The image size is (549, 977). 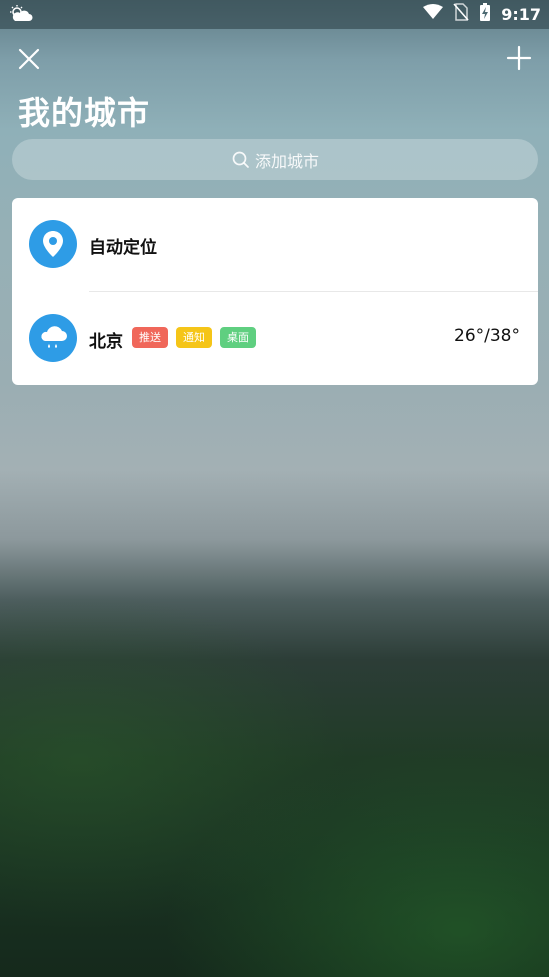 I want to click on close-button, so click(x=29, y=59).